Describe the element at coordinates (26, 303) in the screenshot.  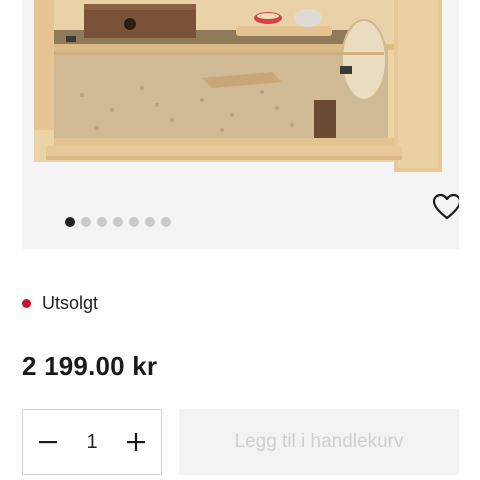
I see `status-indicator-dot` at that location.